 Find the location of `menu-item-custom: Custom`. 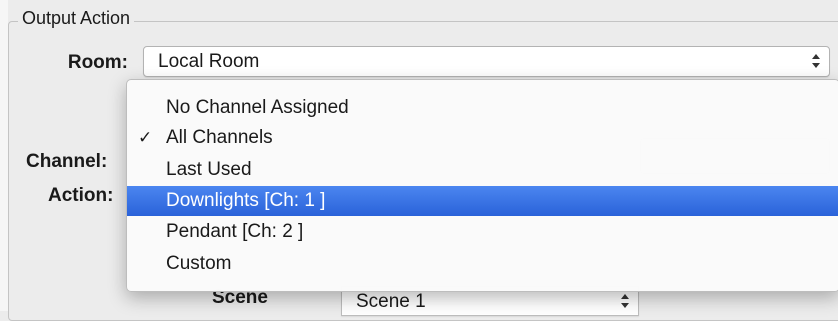

menu-item-custom: Custom is located at coordinates (482, 264).